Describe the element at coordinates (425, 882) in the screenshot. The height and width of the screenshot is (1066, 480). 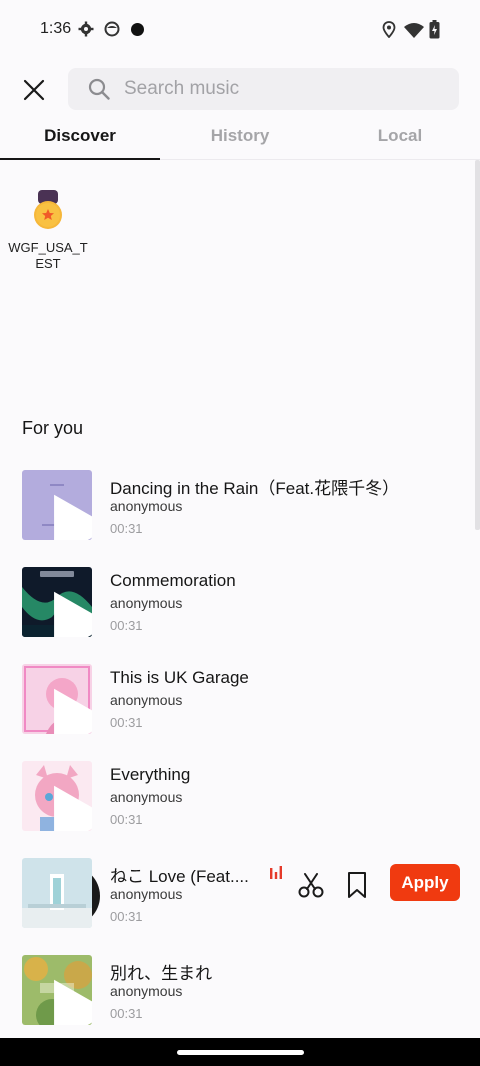
I see `apply-button: Apply` at that location.